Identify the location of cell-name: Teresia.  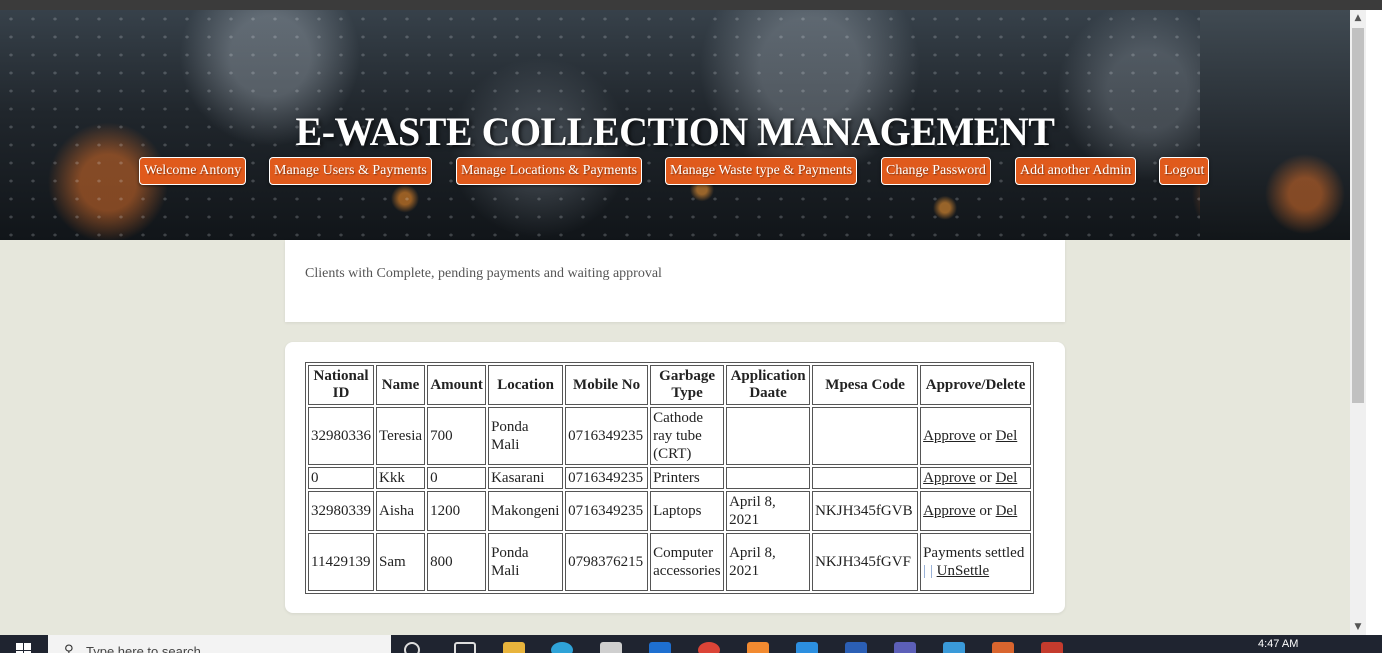
(401, 436).